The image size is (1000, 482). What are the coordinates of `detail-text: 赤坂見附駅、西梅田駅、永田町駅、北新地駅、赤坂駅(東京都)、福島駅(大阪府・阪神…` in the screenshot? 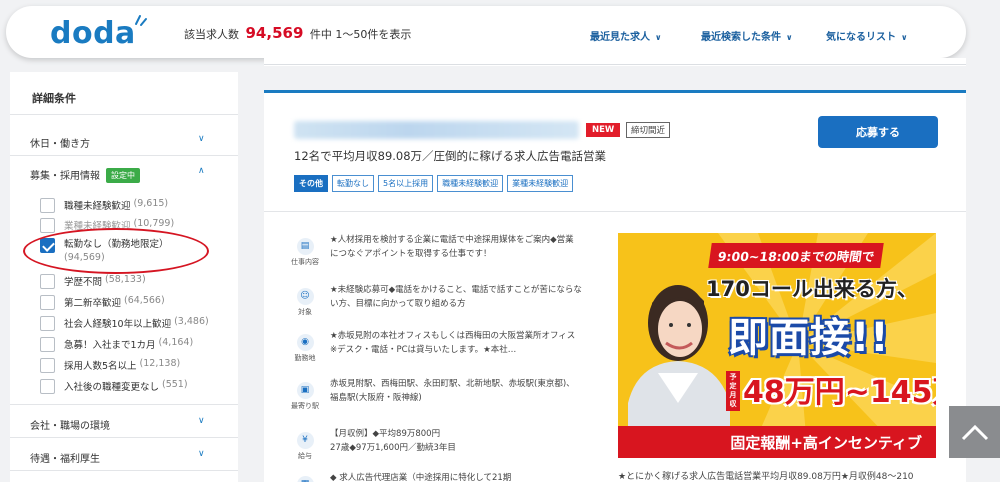 It's located at (452, 391).